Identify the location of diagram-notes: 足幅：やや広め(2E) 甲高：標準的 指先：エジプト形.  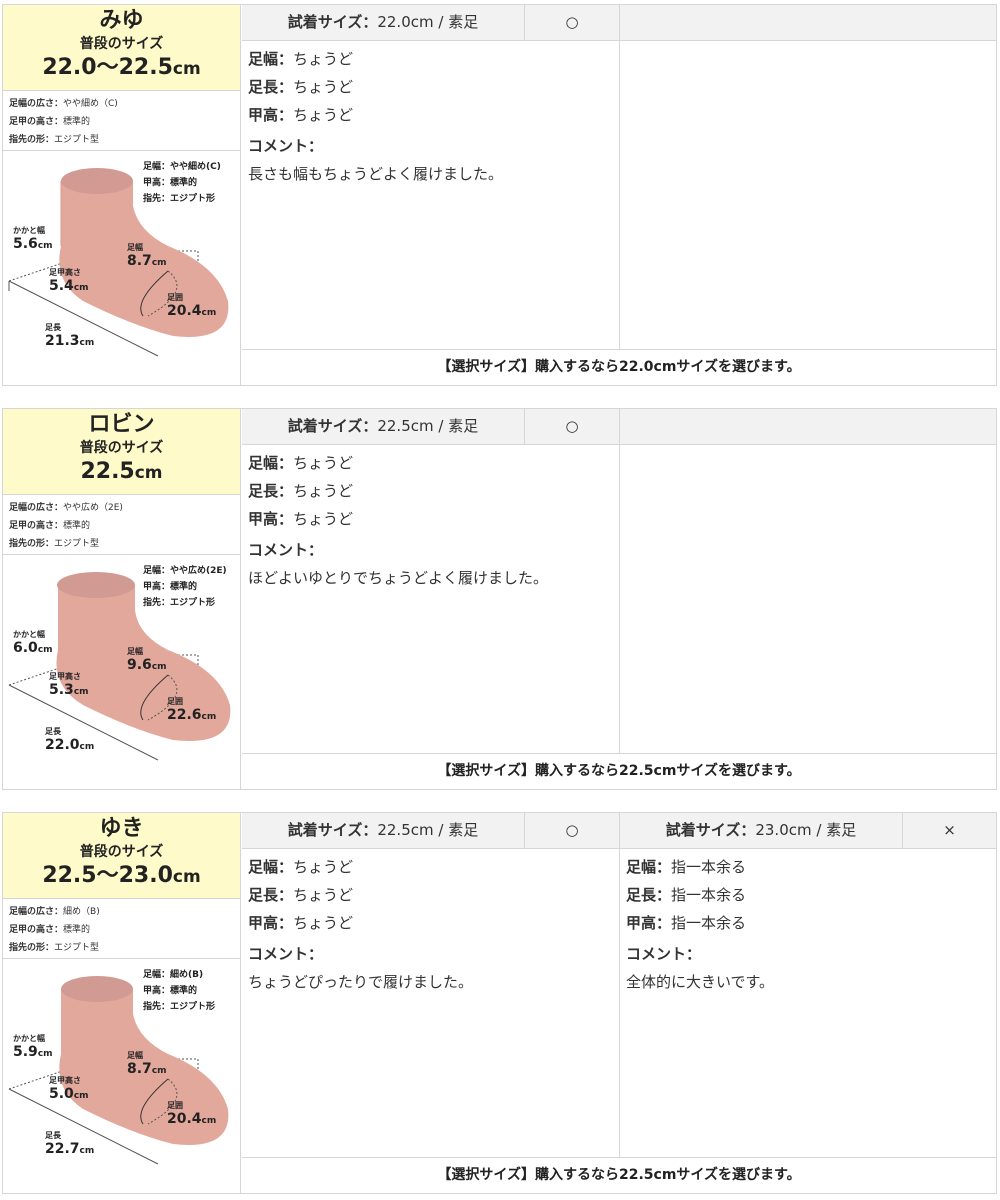
(185, 587).